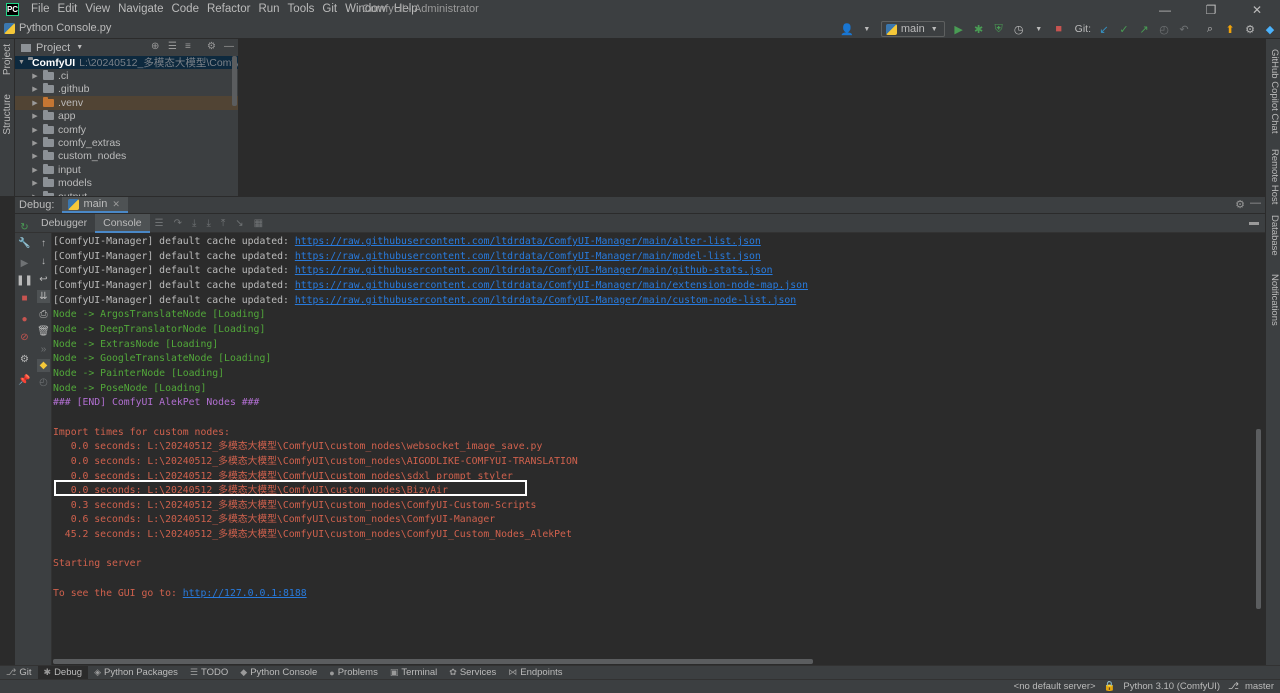 The height and width of the screenshot is (693, 1280). Describe the element at coordinates (185, 9) in the screenshot. I see `menu-item-code: Code` at that location.